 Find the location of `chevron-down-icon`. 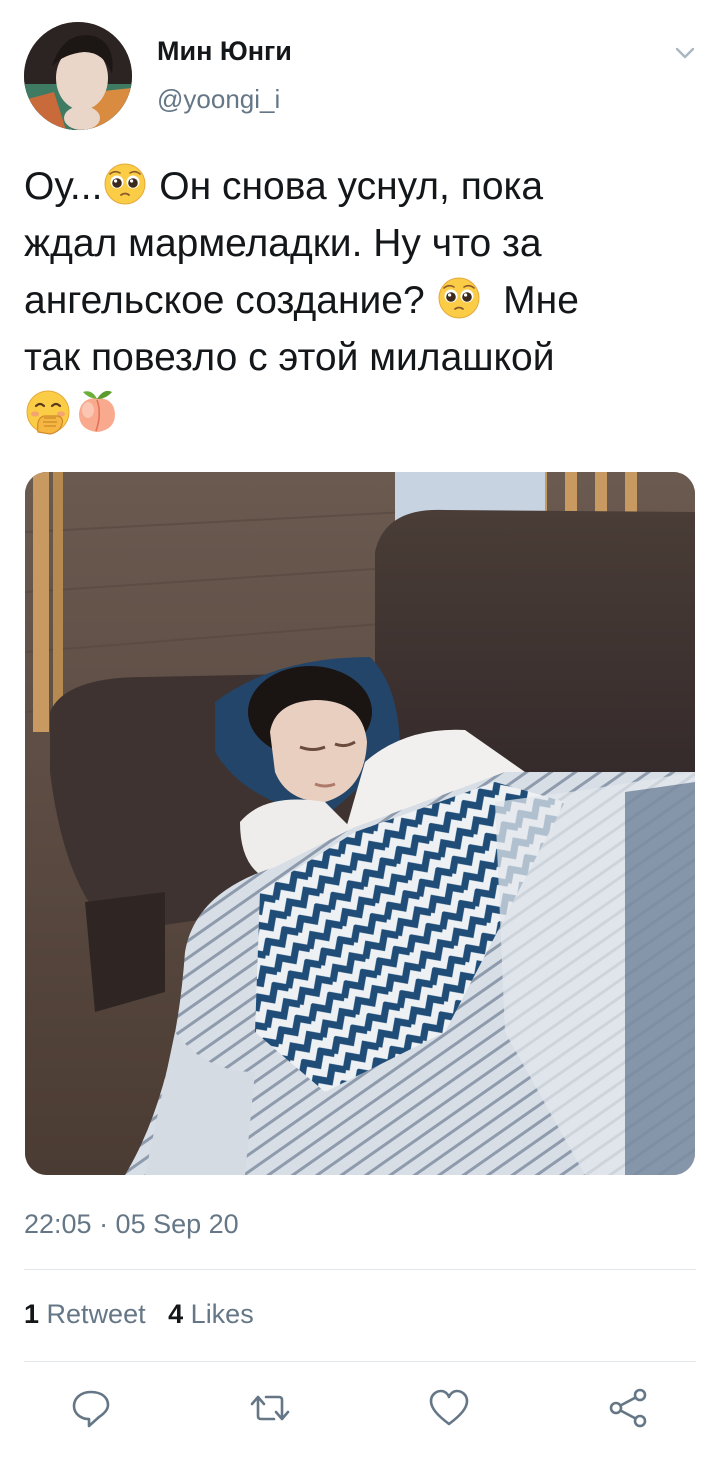

chevron-down-icon is located at coordinates (685, 53).